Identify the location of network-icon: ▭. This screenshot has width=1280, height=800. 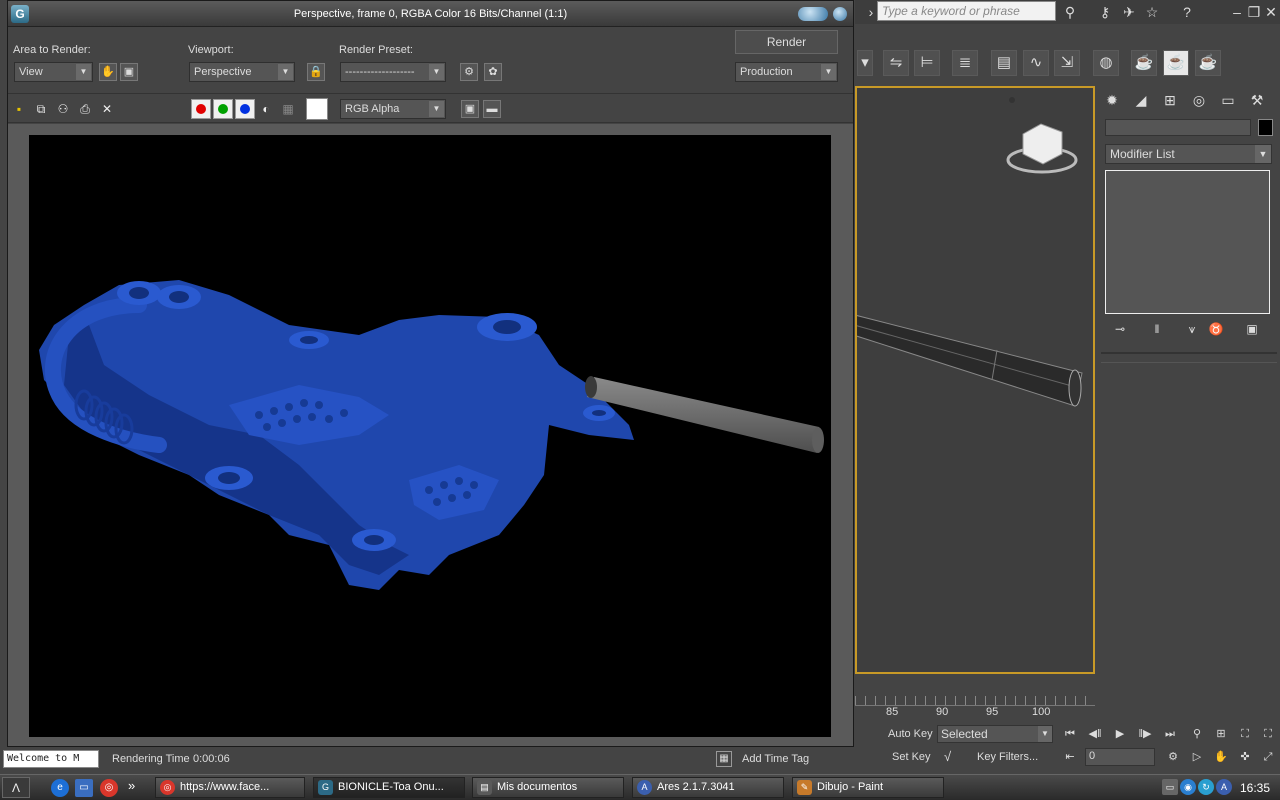
(1170, 787).